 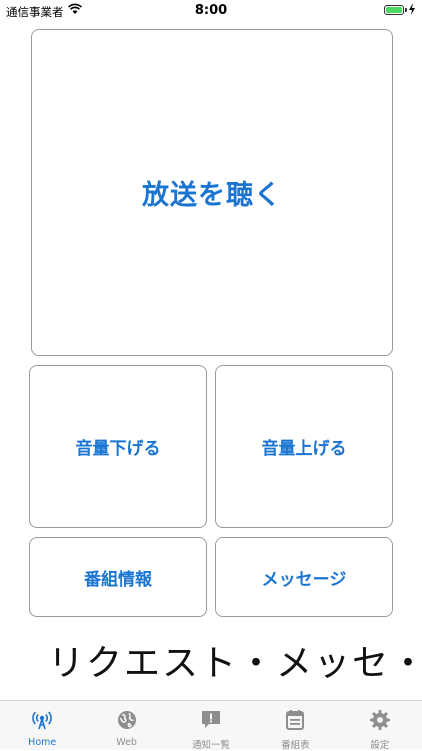 What do you see at coordinates (395, 10) in the screenshot?
I see `battery-icon` at bounding box center [395, 10].